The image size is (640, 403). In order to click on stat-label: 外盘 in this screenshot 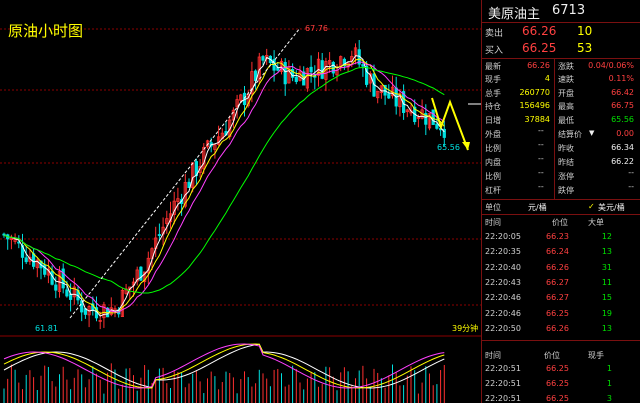, I will do `click(493, 134)`.